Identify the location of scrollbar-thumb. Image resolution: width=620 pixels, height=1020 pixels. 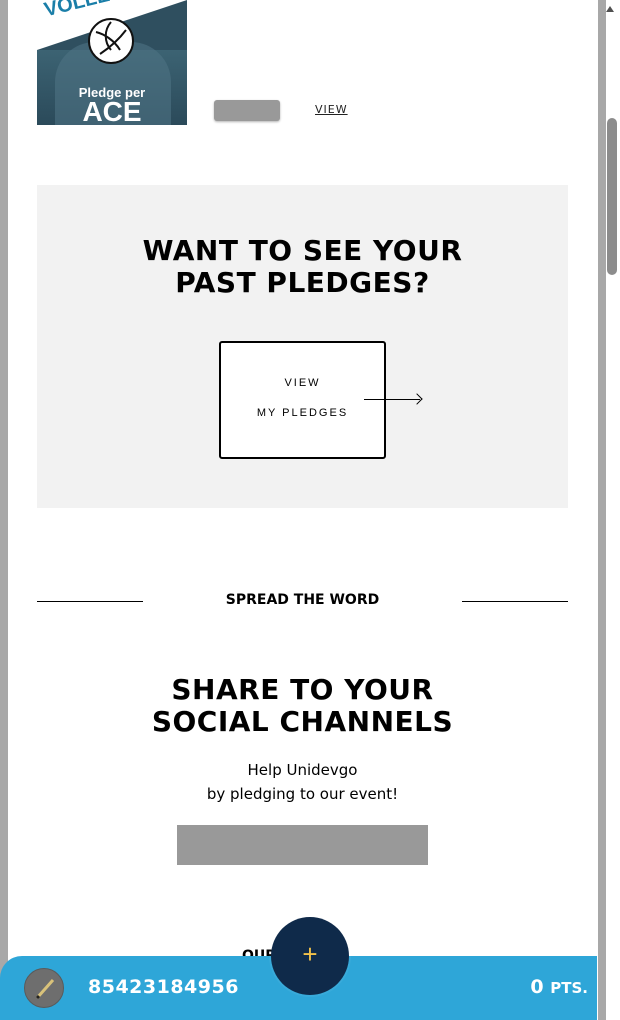
(612, 196).